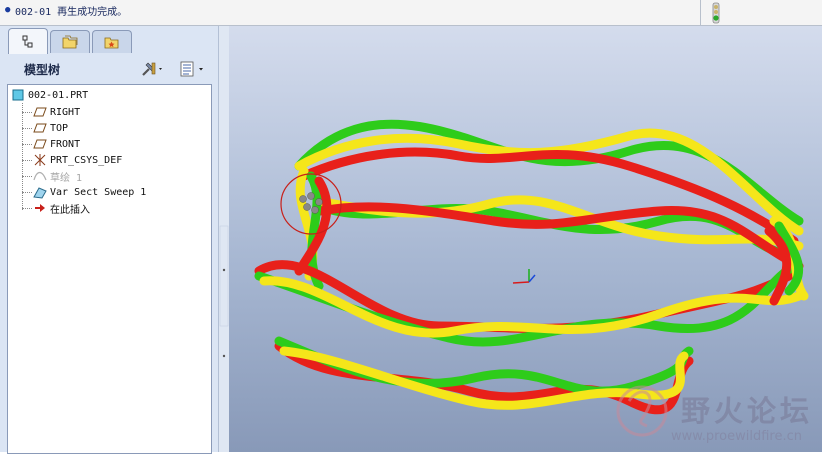  I want to click on tab-folder-browser, so click(70, 41).